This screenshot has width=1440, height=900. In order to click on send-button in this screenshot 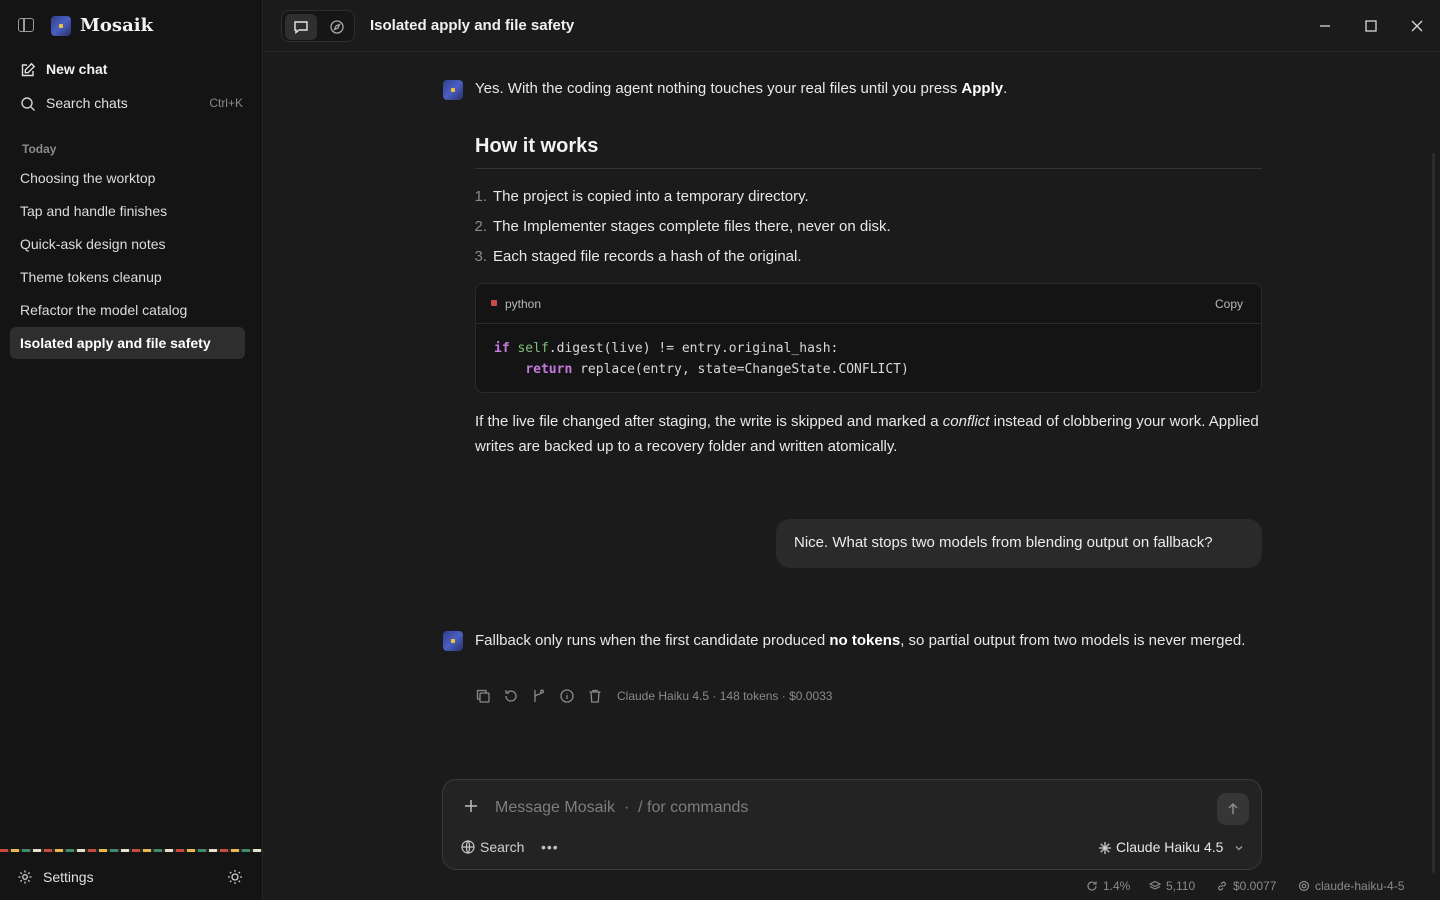, I will do `click(1233, 809)`.